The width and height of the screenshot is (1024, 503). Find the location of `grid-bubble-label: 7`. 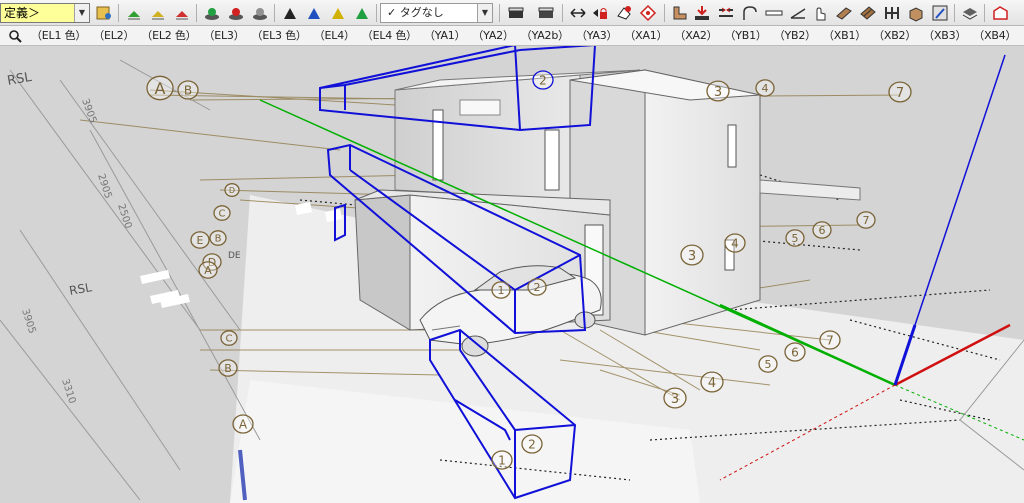

grid-bubble-label: 7 is located at coordinates (830, 341).